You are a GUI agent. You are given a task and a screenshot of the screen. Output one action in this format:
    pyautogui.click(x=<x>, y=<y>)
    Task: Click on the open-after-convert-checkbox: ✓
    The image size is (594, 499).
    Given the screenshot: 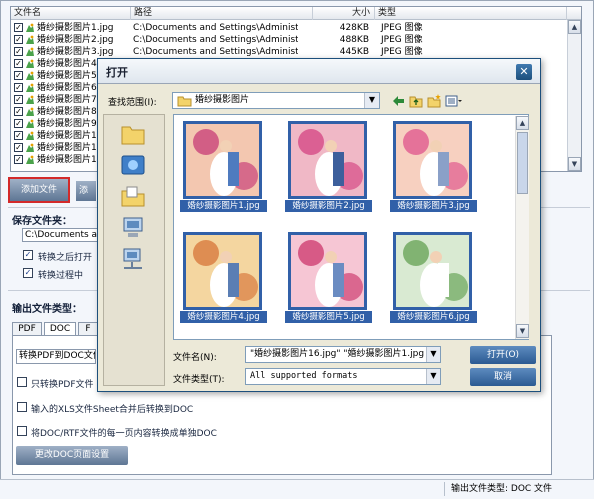 What is the action you would take?
    pyautogui.click(x=28, y=255)
    